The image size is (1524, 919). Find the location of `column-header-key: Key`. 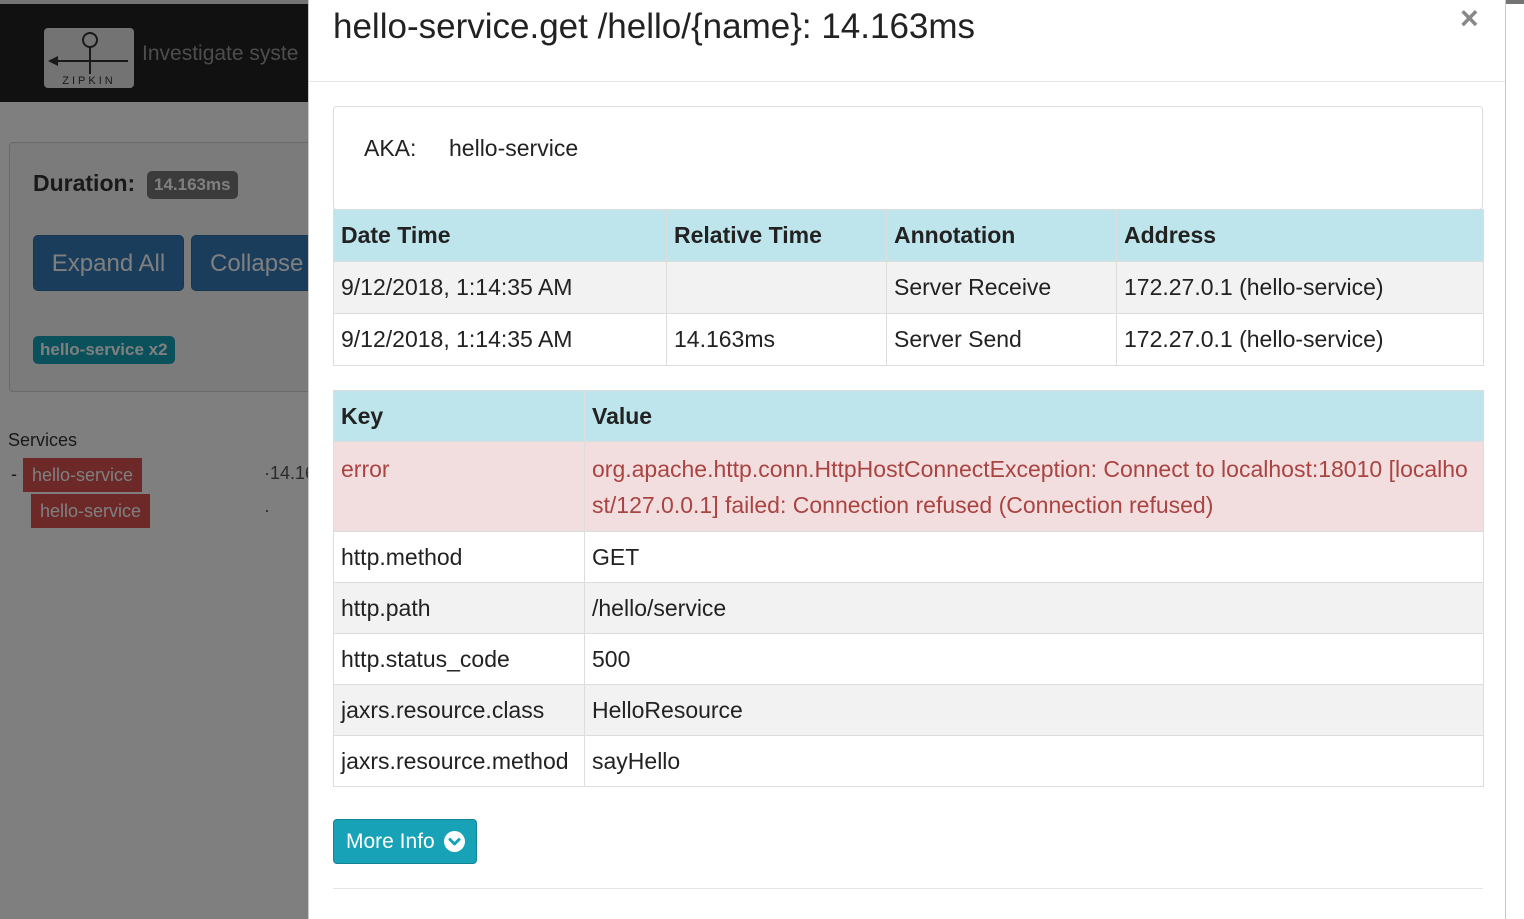

column-header-key: Key is located at coordinates (459, 416).